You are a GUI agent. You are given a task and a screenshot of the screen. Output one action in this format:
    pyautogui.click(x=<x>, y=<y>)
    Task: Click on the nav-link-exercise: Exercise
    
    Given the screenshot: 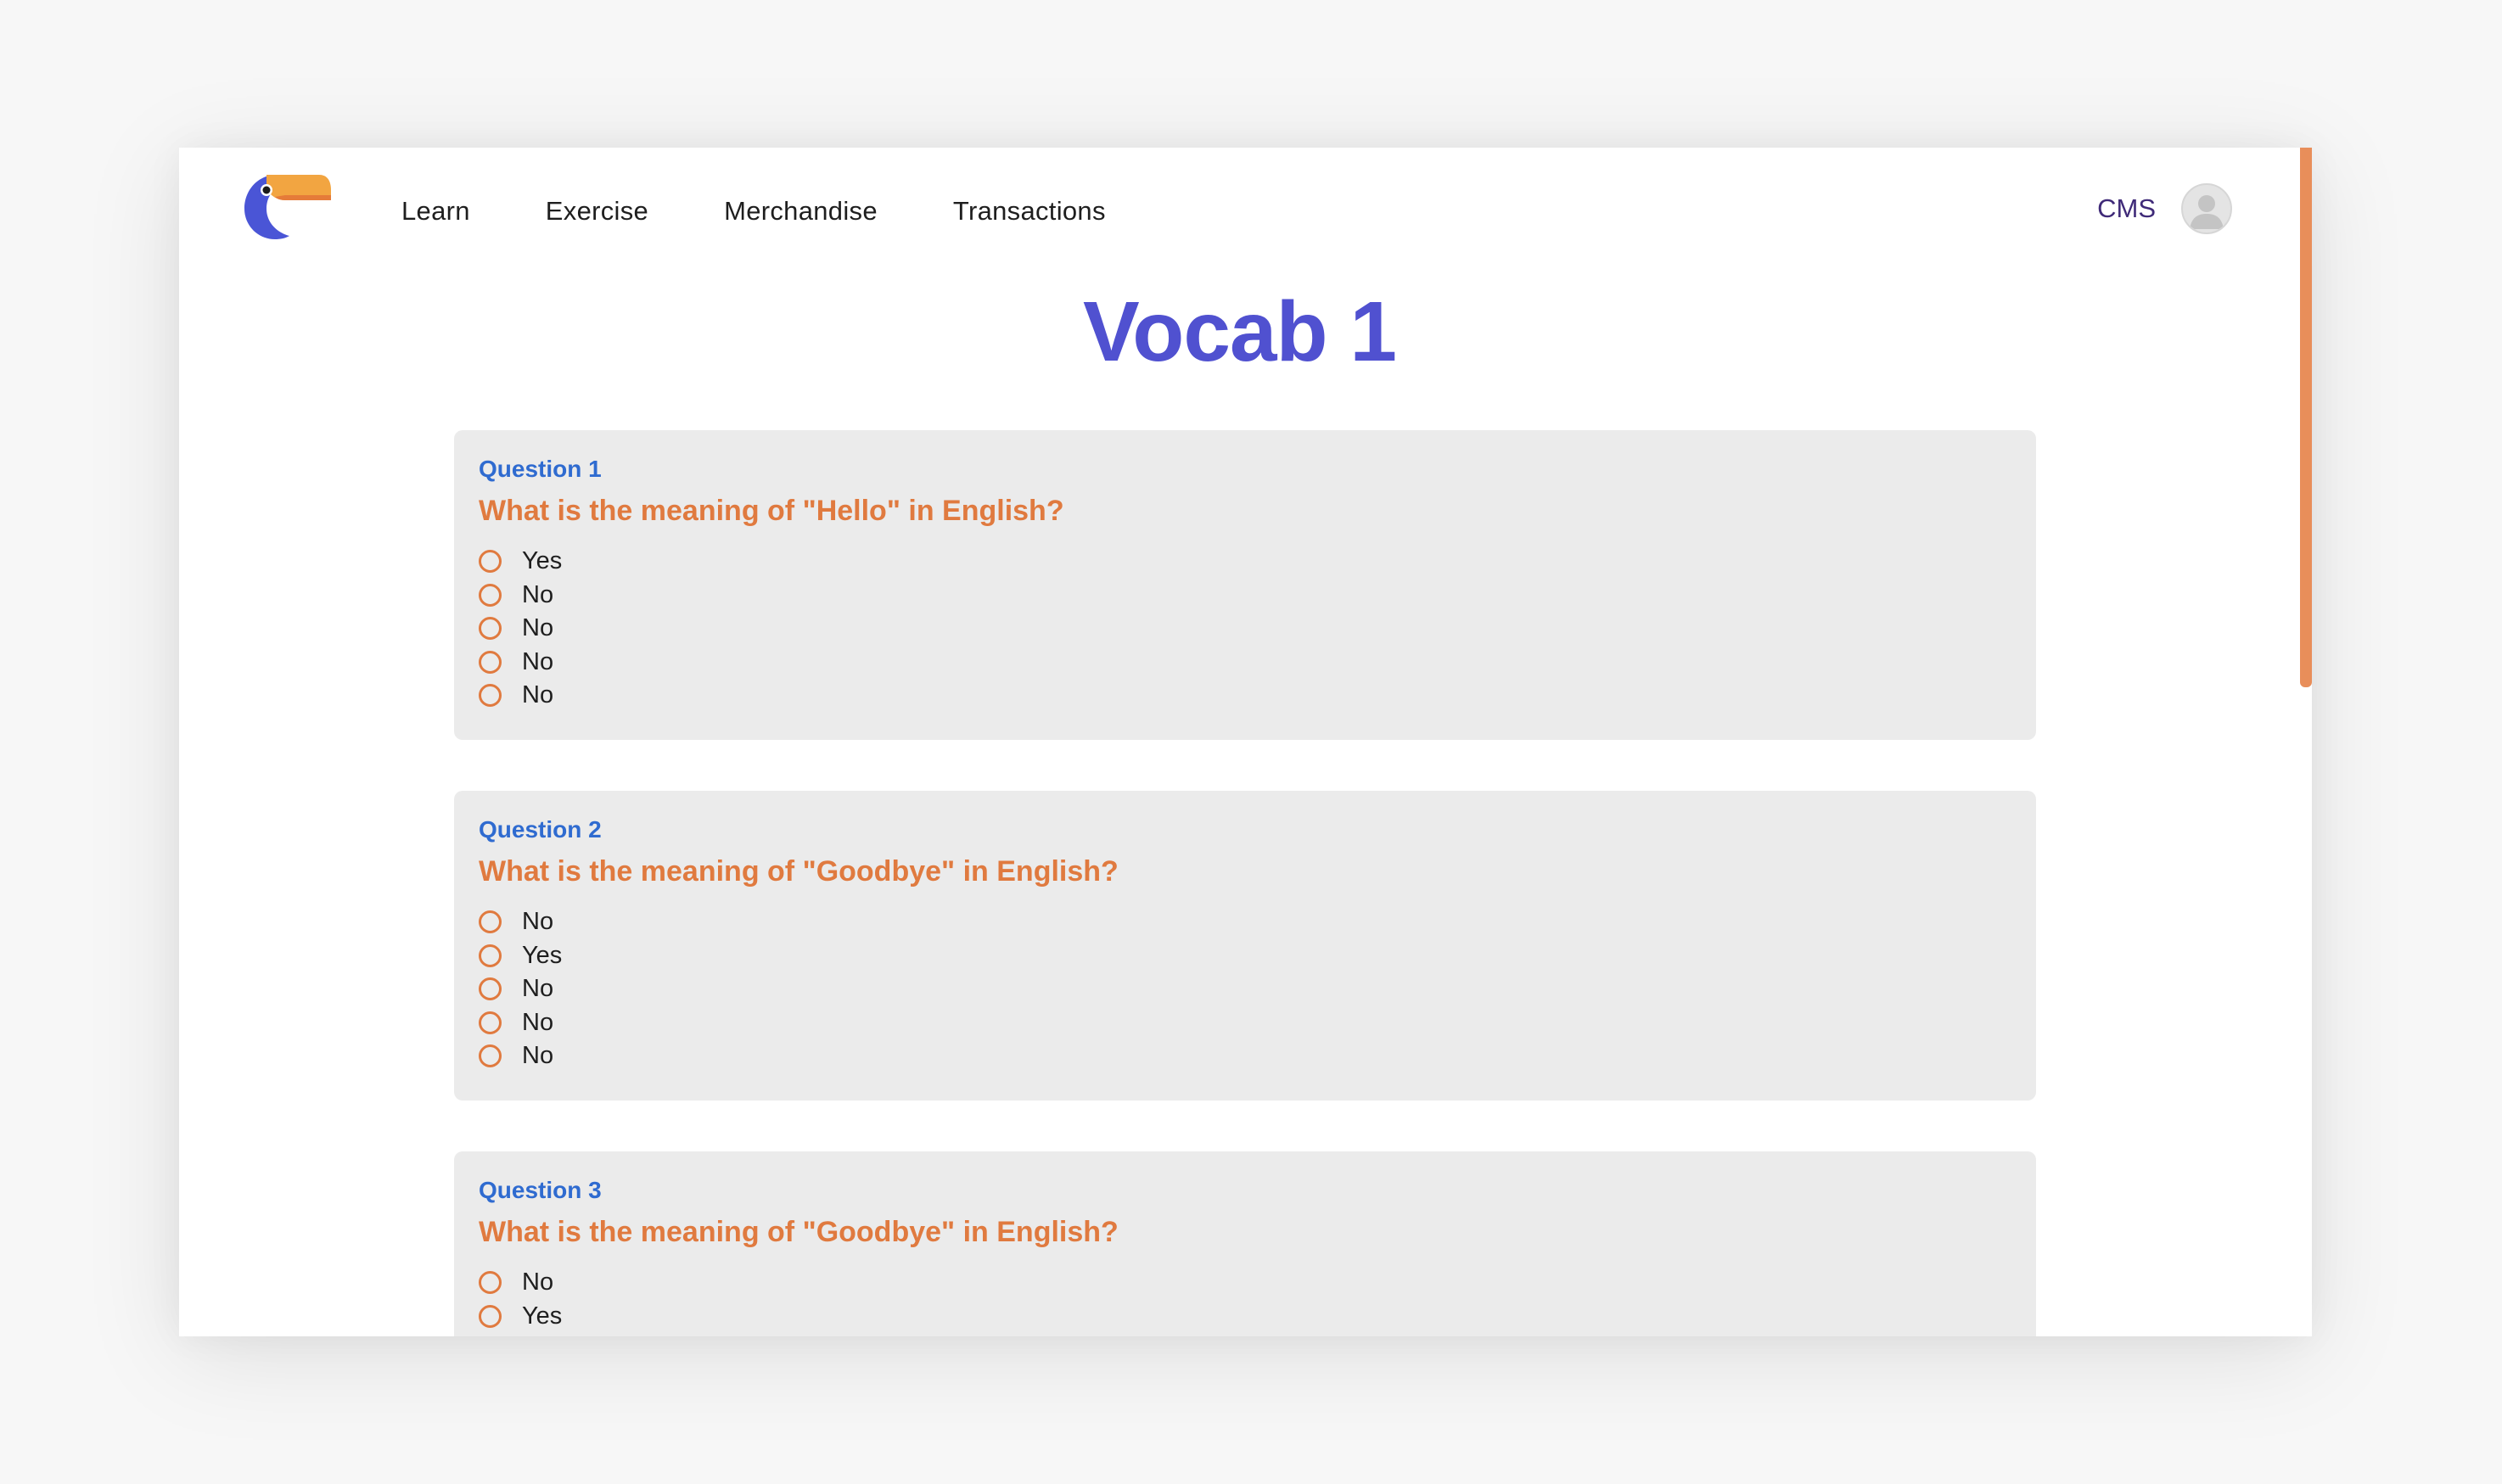 What is the action you would take?
    pyautogui.click(x=597, y=211)
    